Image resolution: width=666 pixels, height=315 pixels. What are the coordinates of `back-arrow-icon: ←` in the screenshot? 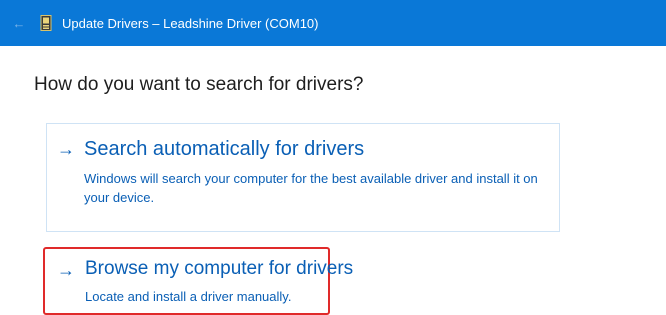 It's located at (19, 23).